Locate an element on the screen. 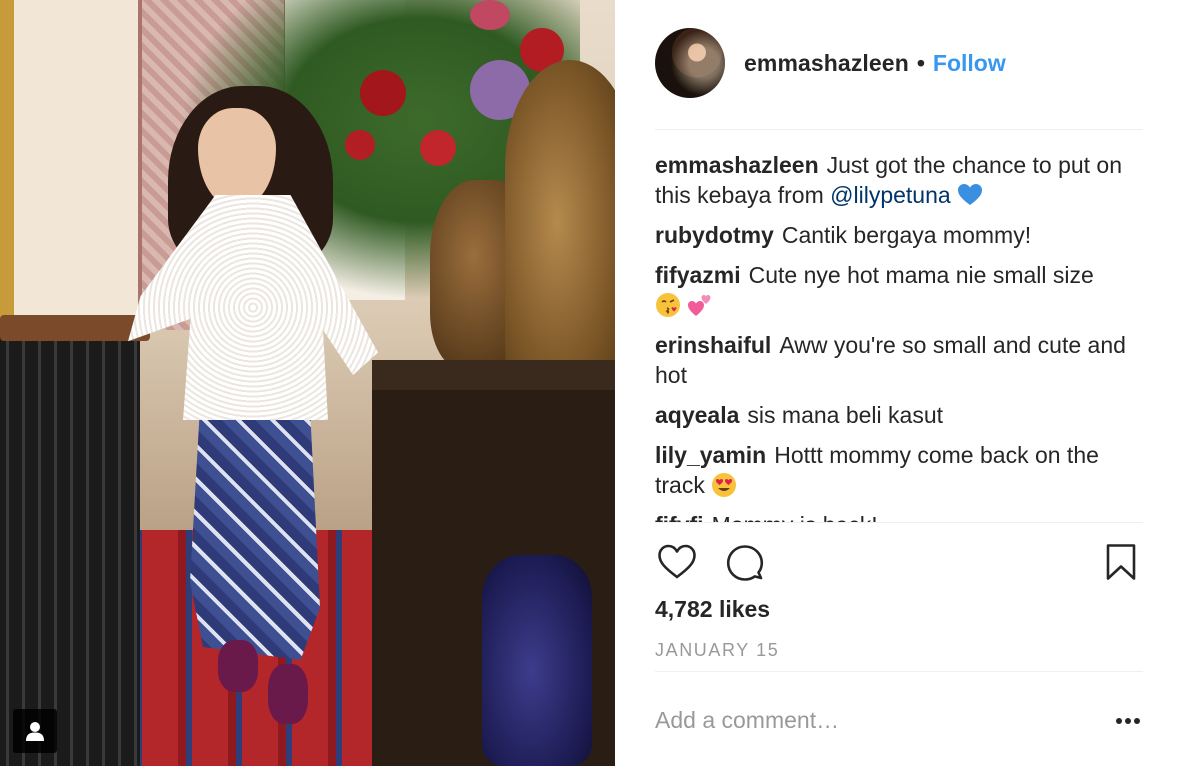 The image size is (1182, 766). heart-eyes-icon is located at coordinates (724, 485).